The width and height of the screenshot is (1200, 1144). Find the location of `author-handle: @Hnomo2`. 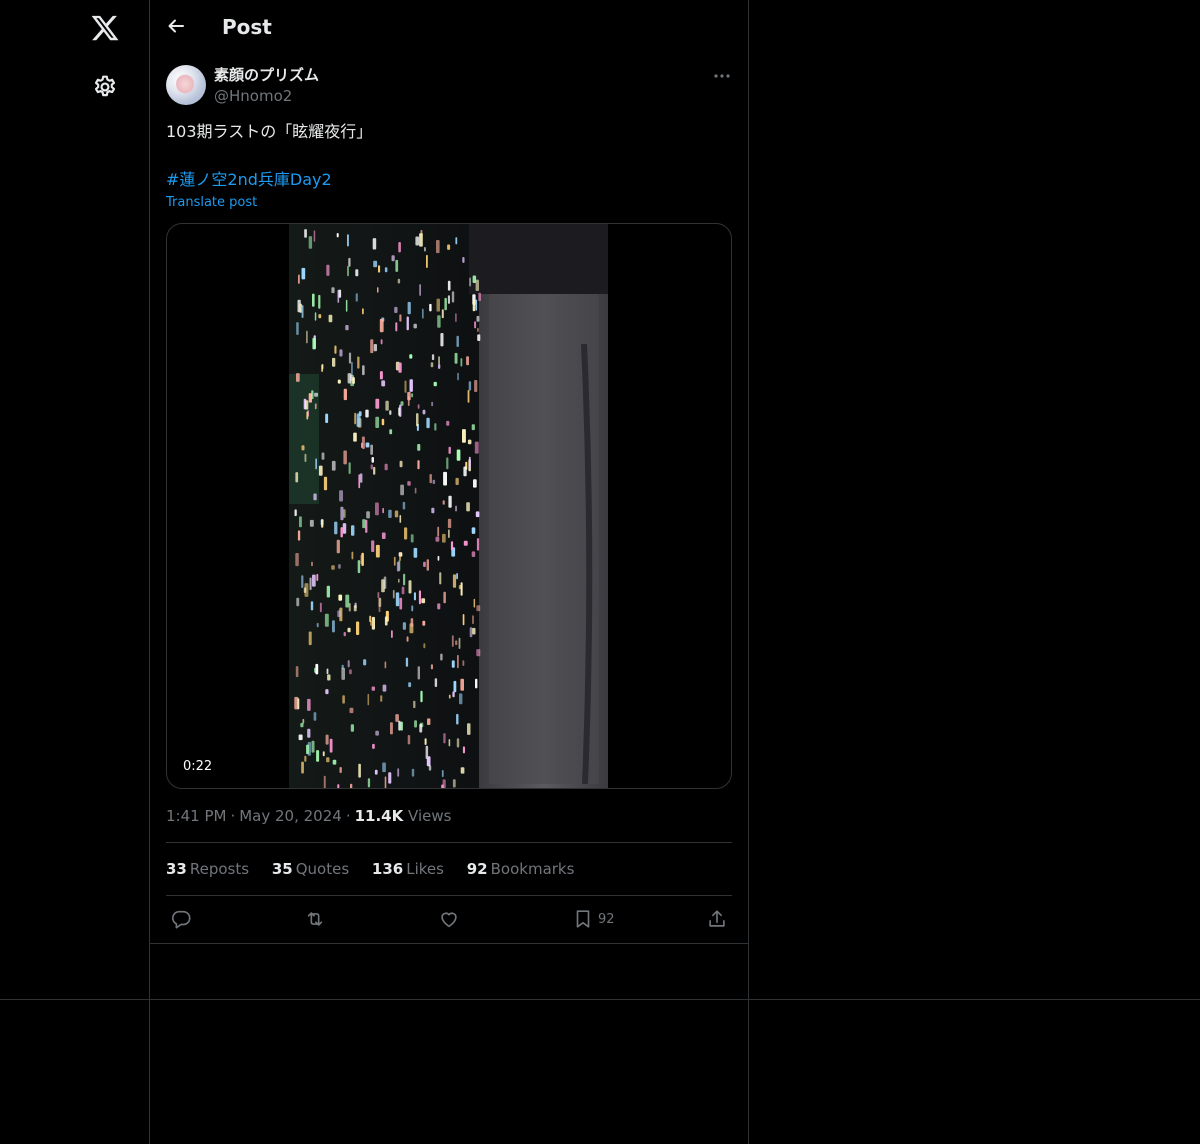

author-handle: @Hnomo2 is located at coordinates (253, 96).